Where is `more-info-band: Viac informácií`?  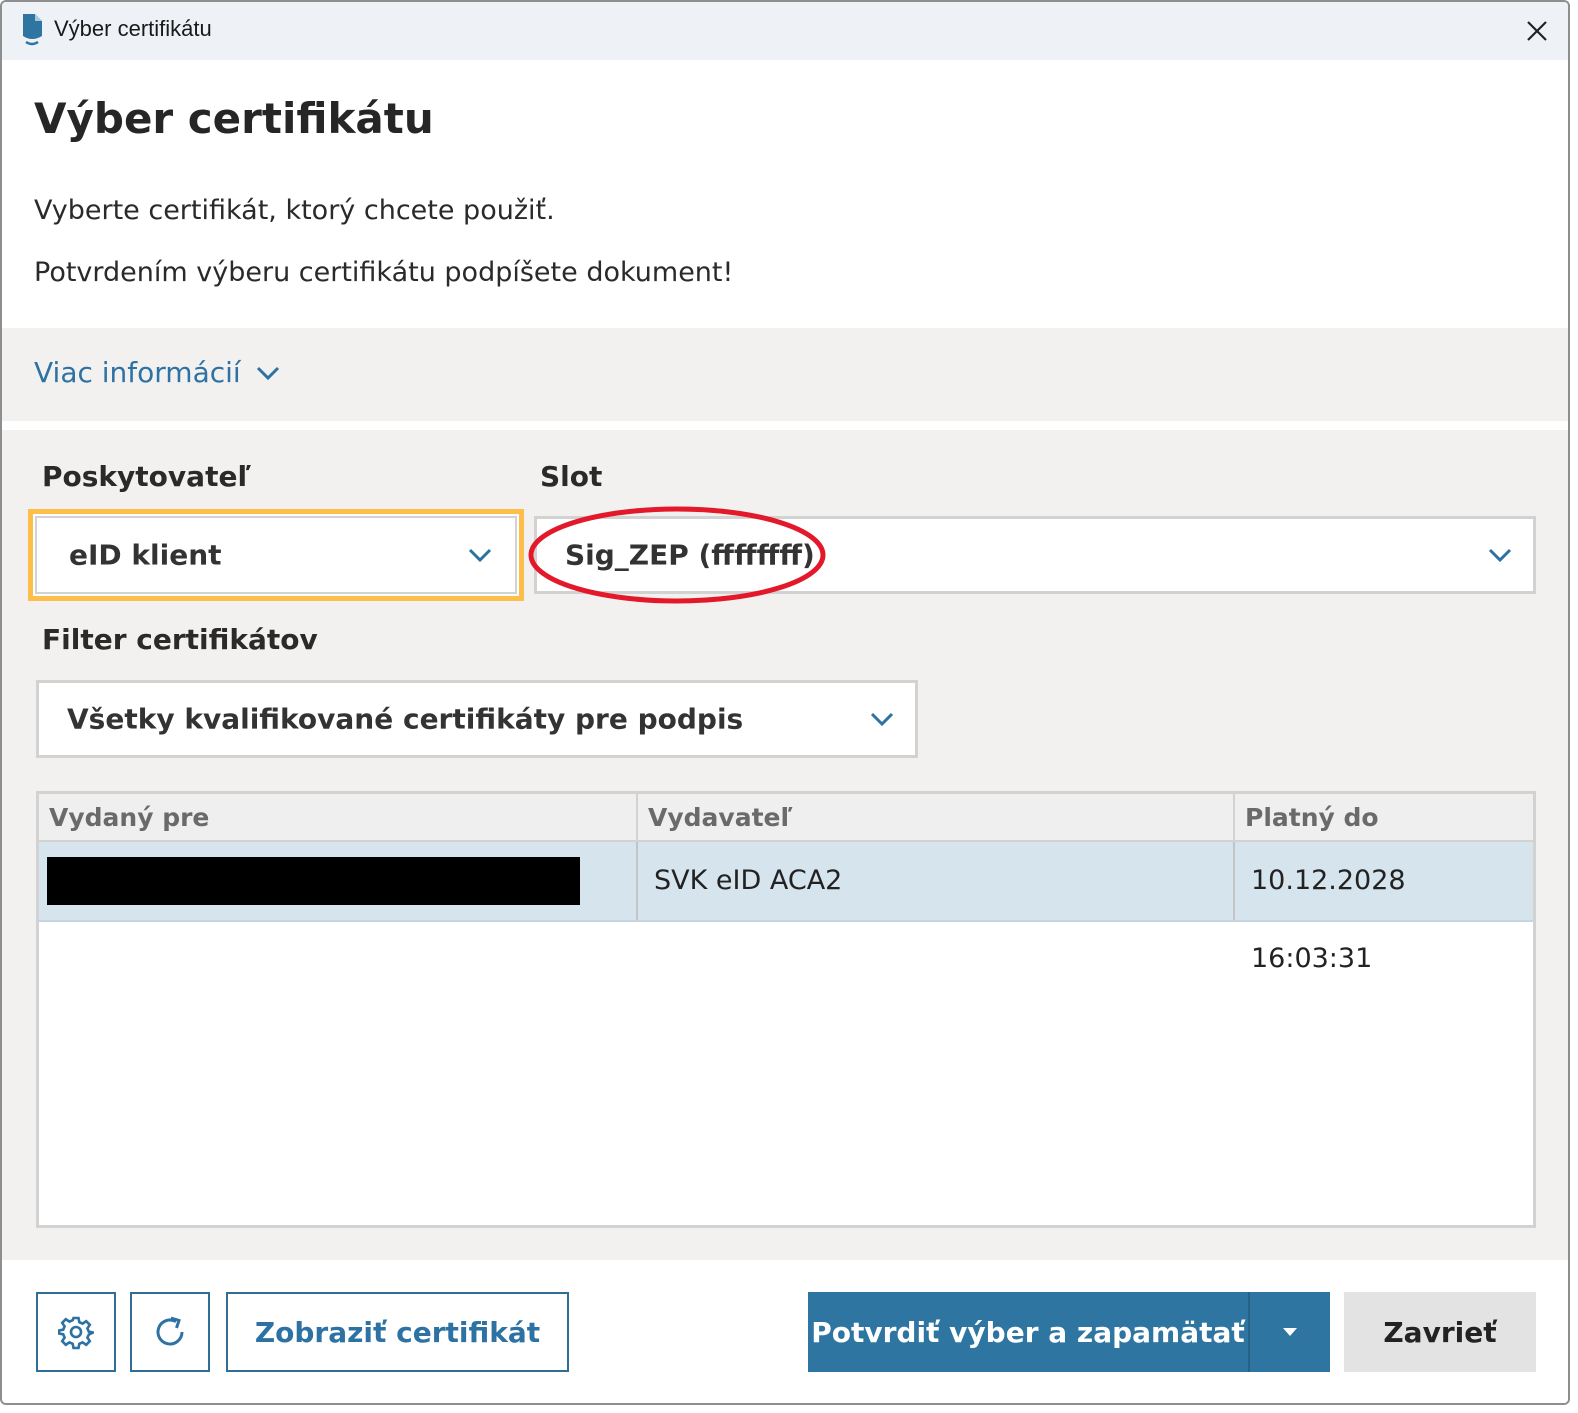 more-info-band: Viac informácií is located at coordinates (785, 374).